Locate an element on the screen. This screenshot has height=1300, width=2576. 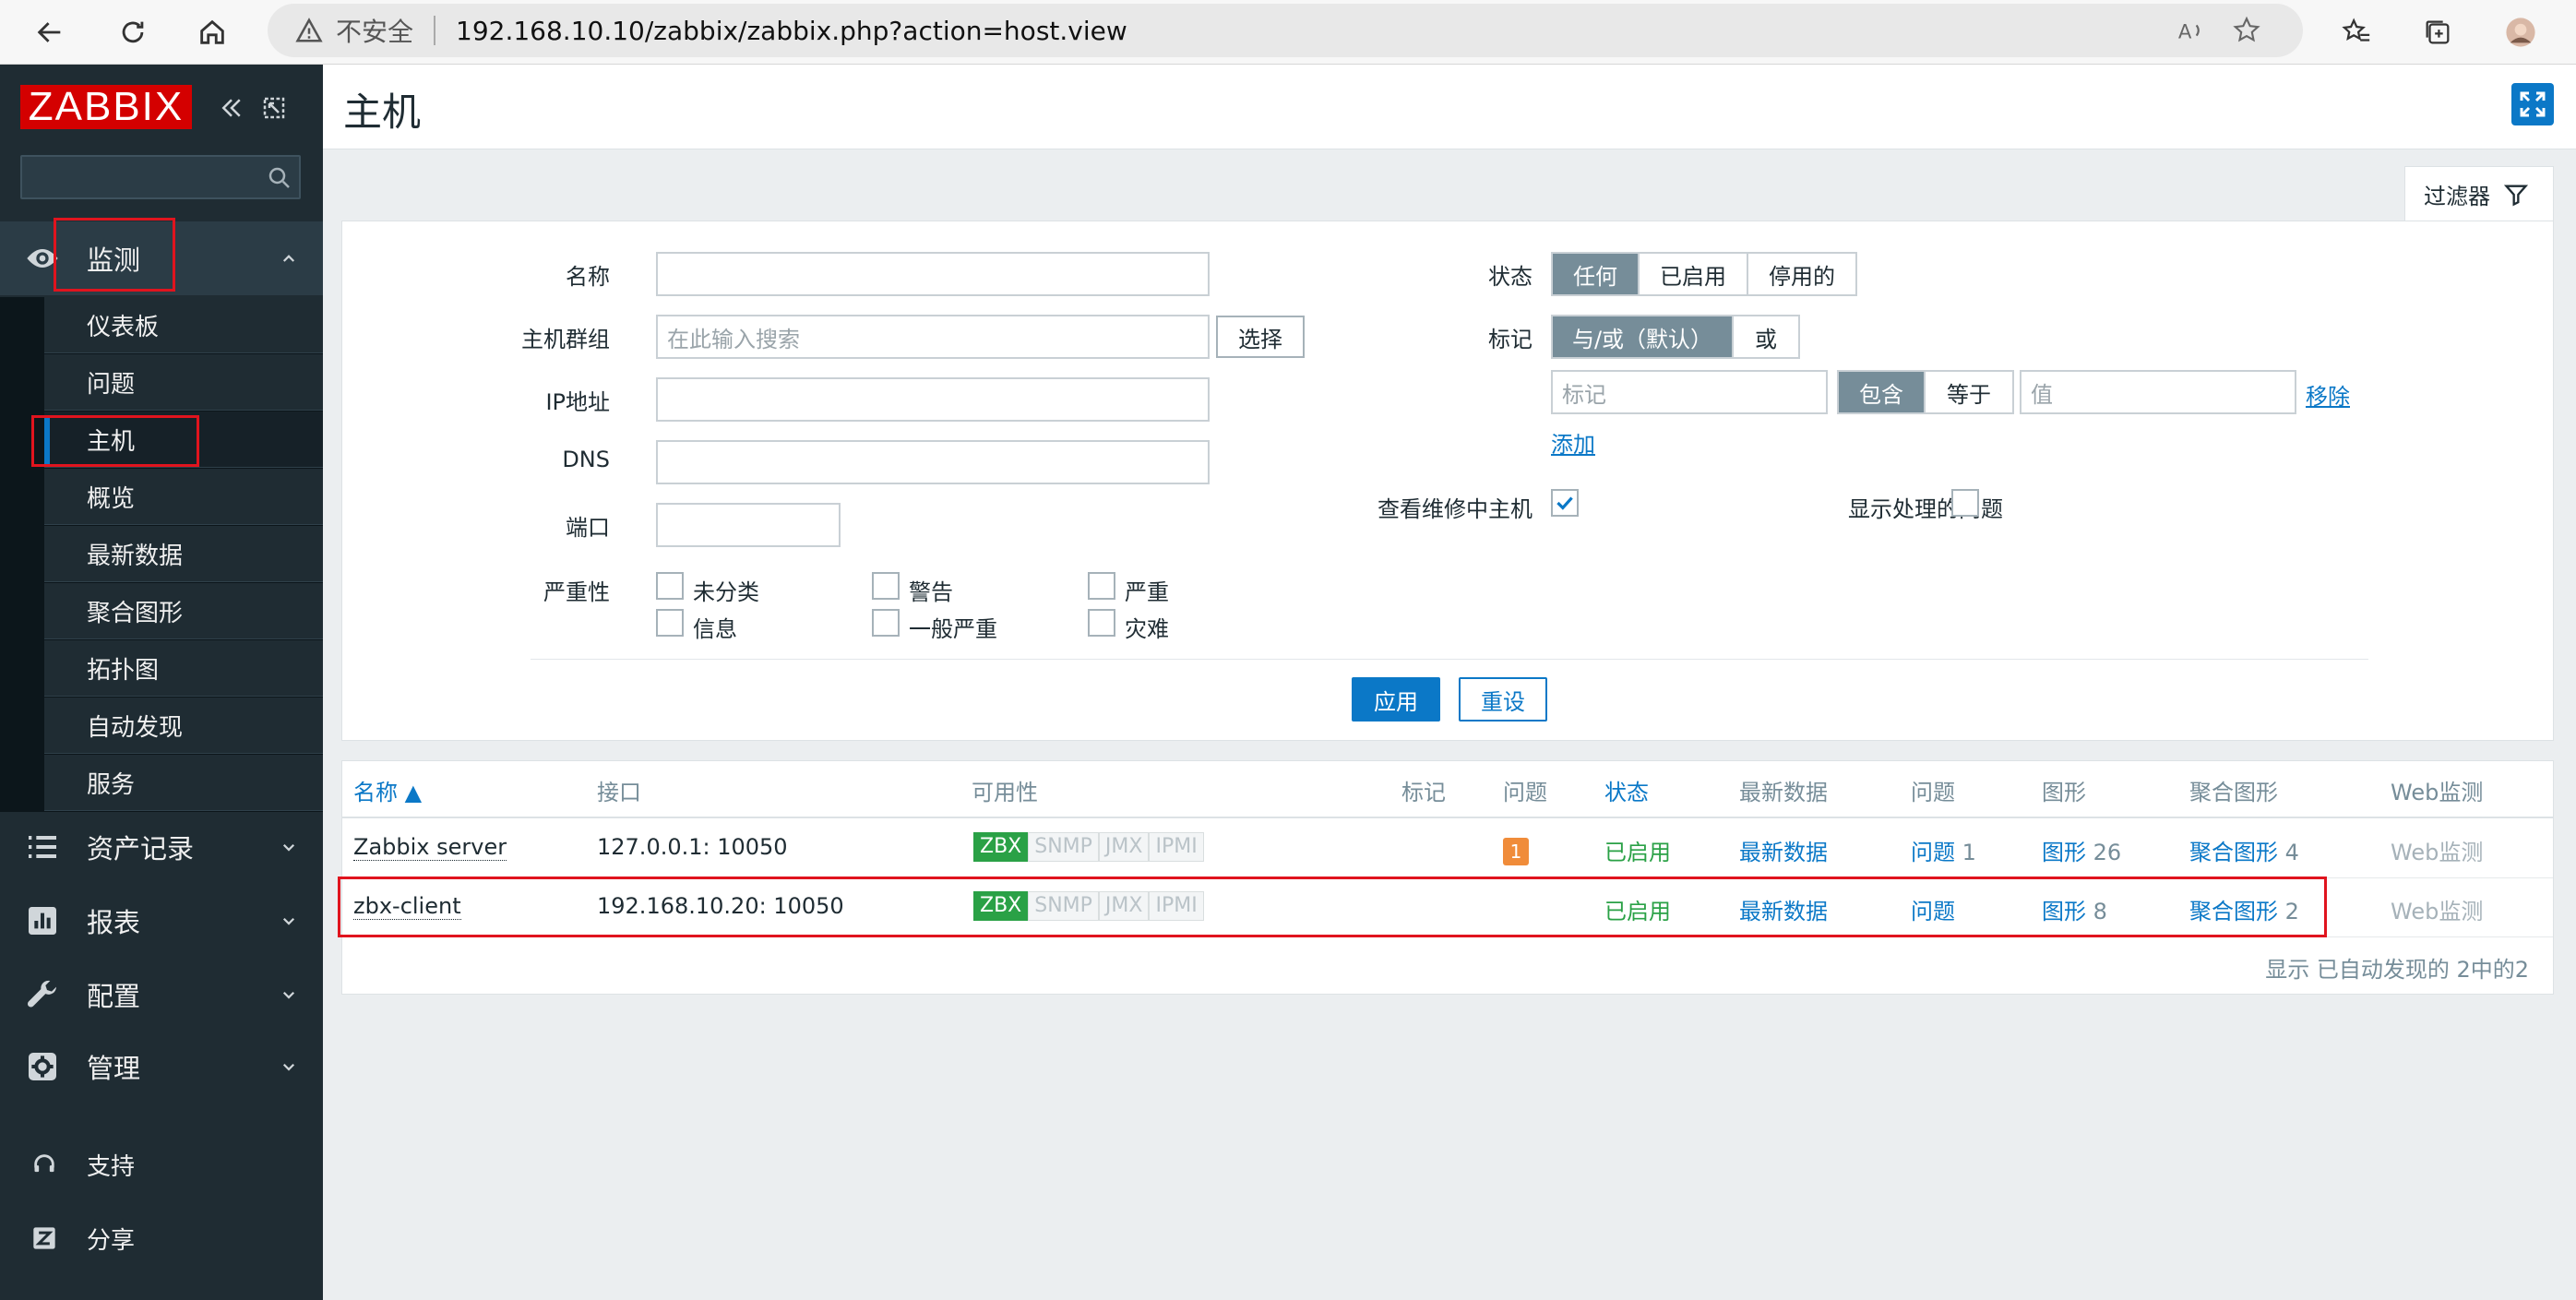
collapse-sidebar-button is located at coordinates (231, 109).